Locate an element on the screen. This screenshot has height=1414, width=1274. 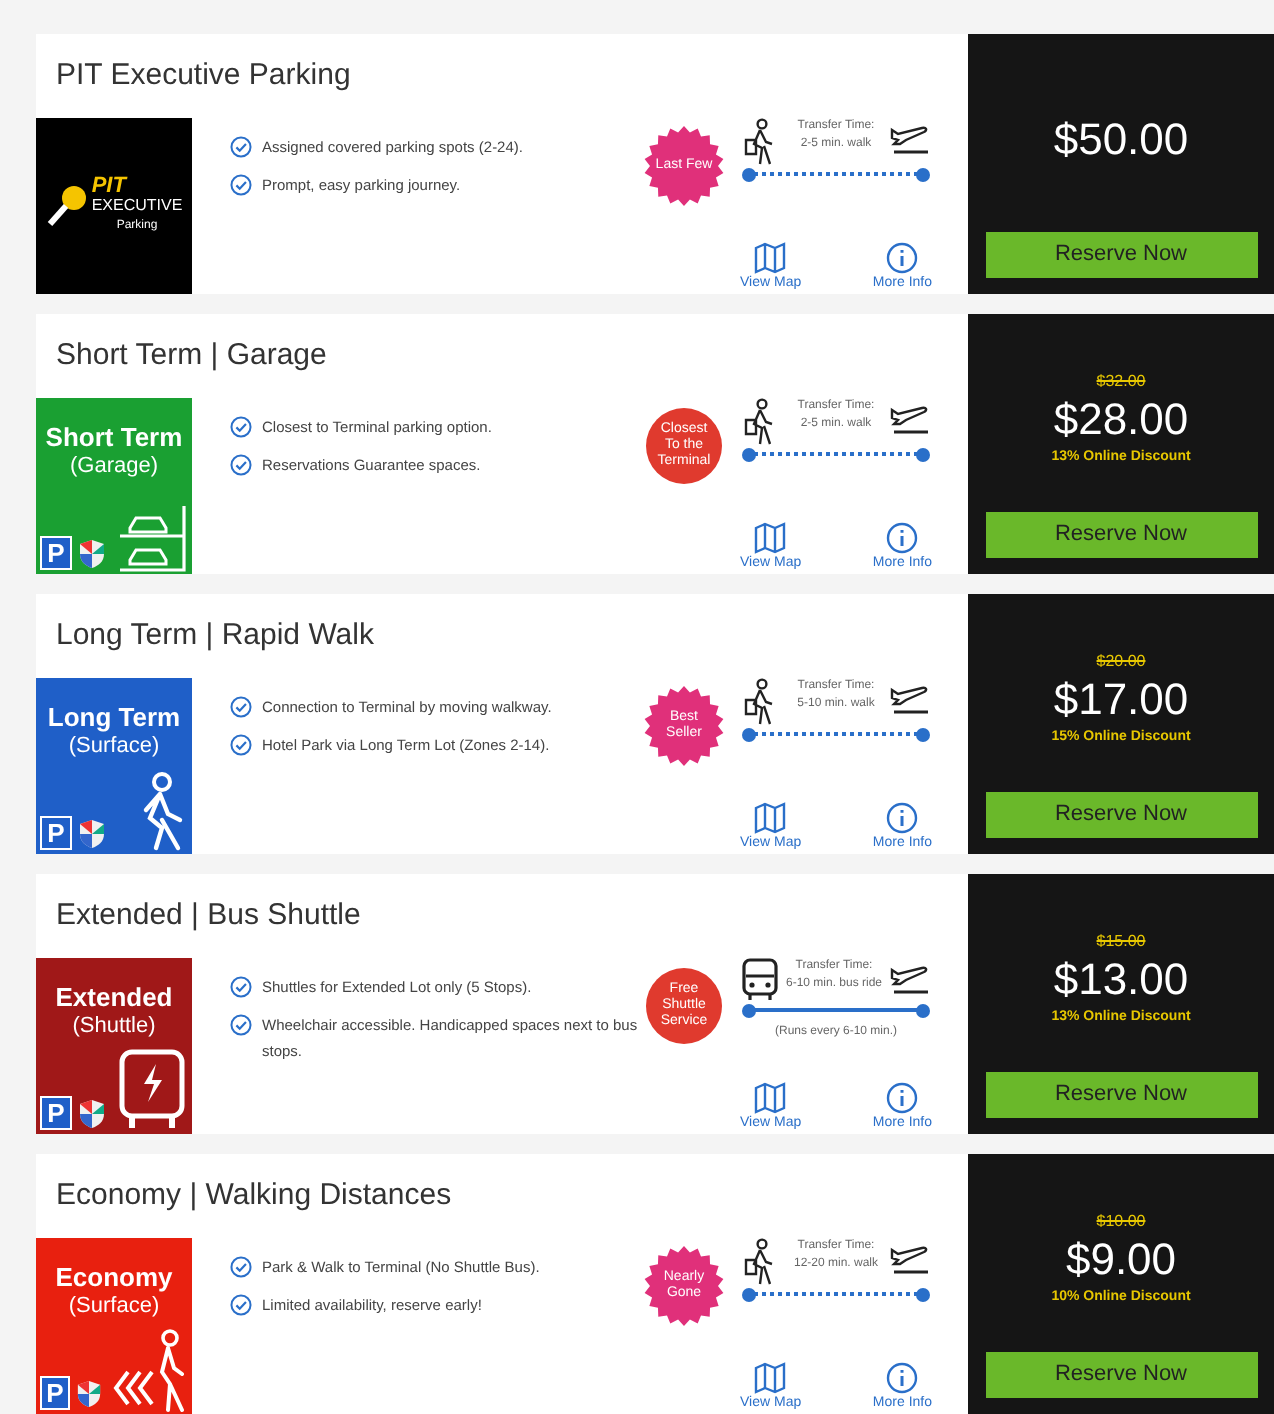
original-price: $10.00 is located at coordinates (1121, 1221).